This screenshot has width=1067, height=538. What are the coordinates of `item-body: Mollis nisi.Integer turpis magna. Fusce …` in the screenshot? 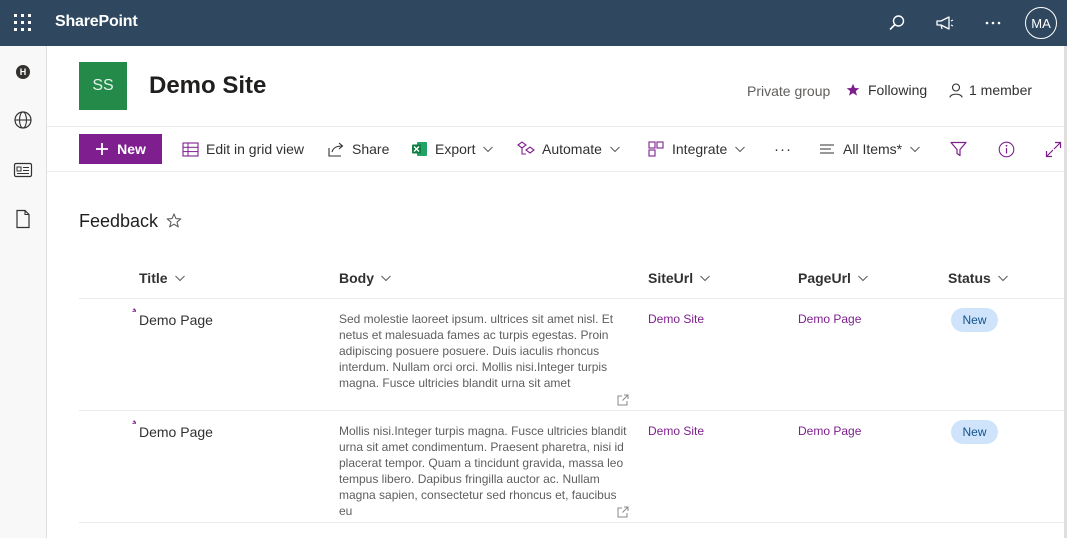 It's located at (483, 471).